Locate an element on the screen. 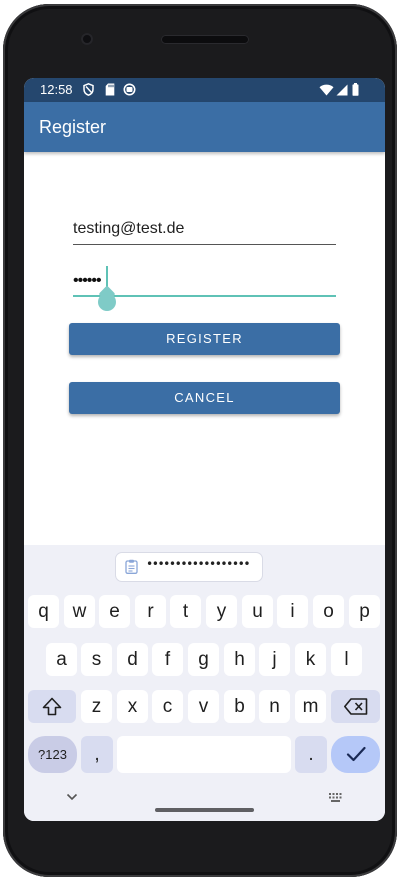  status-time: 12:58 is located at coordinates (56, 89).